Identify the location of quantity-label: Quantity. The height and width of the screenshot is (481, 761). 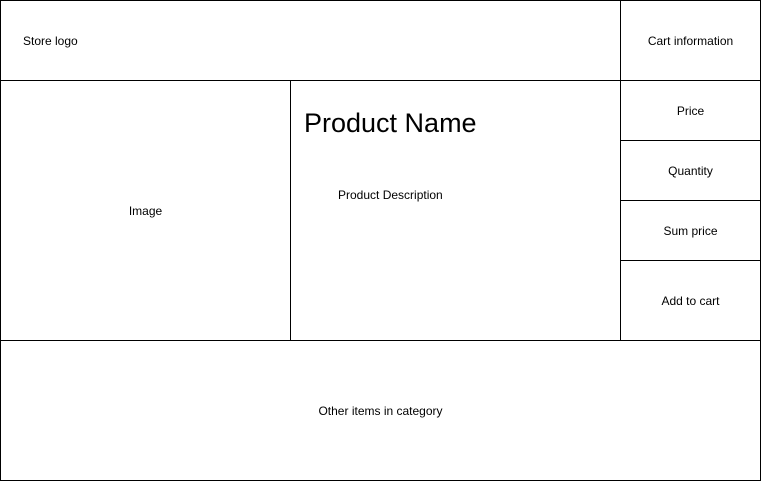
(690, 170).